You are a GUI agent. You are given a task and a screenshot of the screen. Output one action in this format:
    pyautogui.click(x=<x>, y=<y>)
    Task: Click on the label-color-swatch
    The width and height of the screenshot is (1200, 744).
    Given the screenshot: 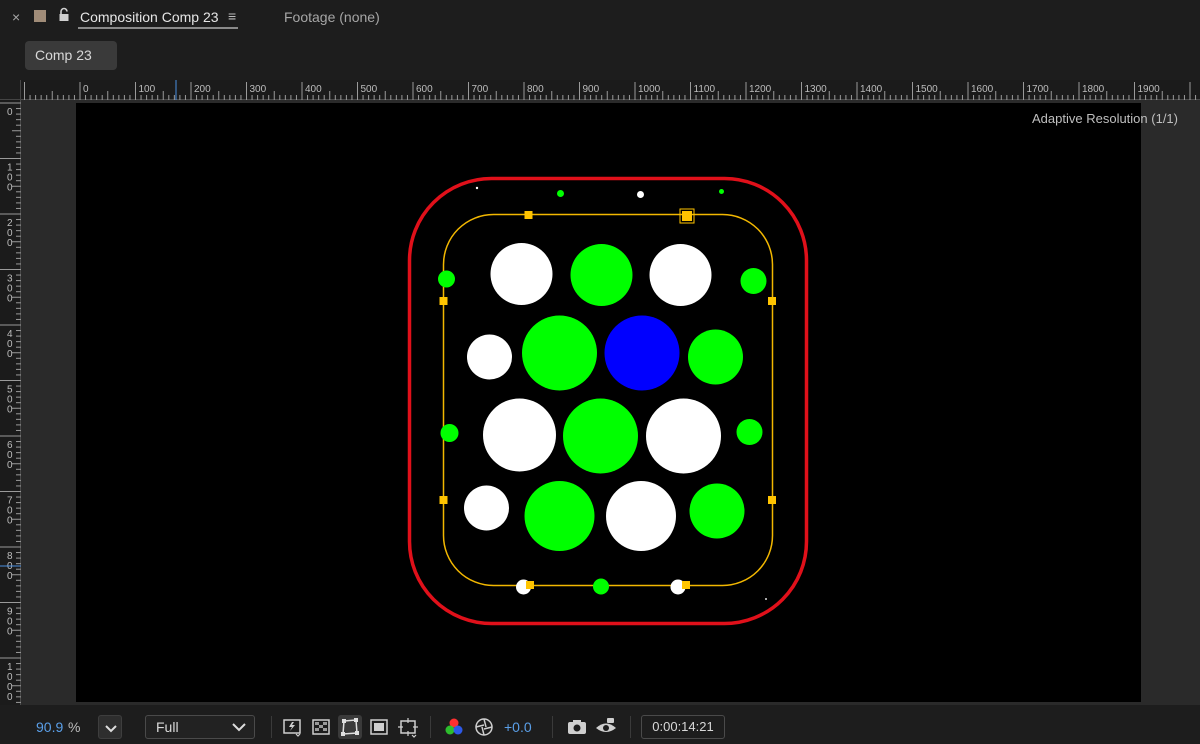 What is the action you would take?
    pyautogui.click(x=40, y=16)
    